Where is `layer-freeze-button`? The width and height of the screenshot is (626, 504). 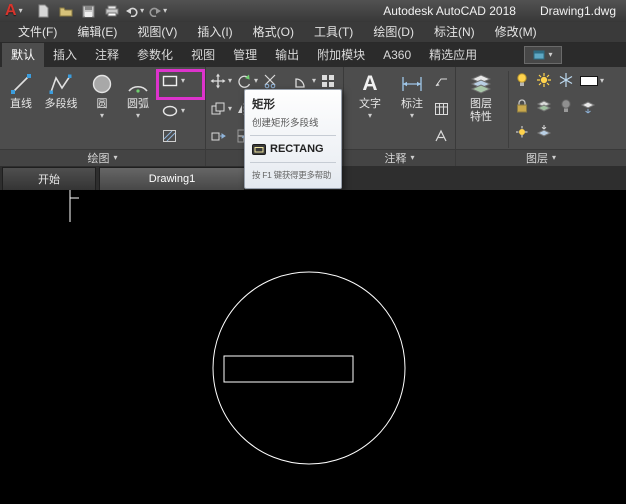
layer-freeze-button is located at coordinates (566, 80).